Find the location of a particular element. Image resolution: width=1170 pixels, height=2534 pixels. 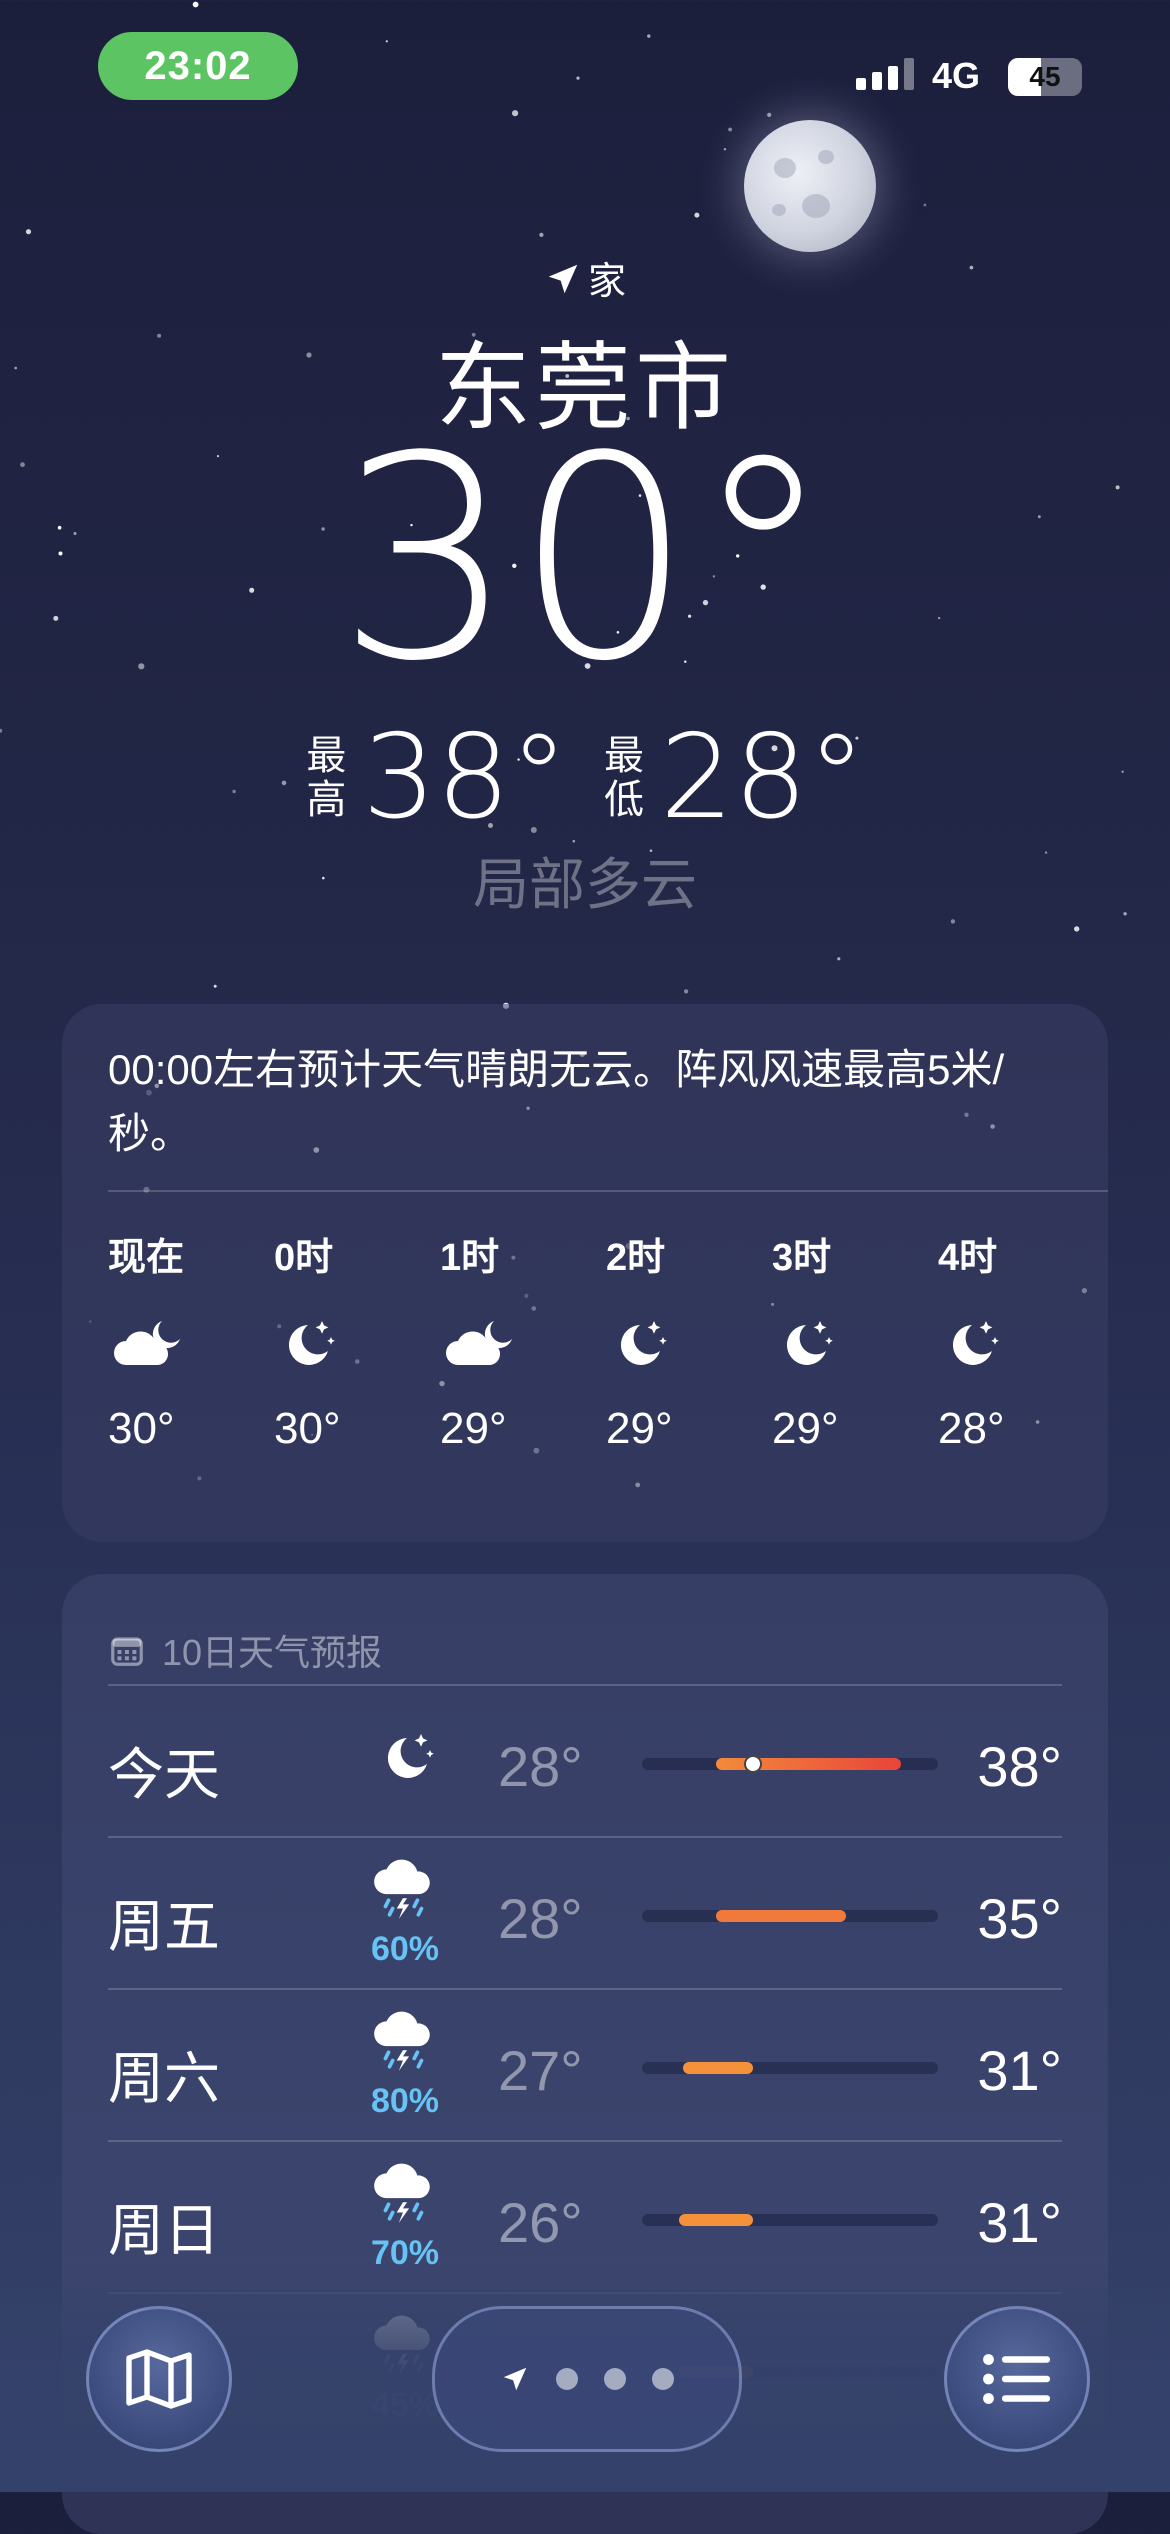

forecast-summary: 00:00左右预计天气晴朗无云。阵风风速最高5米/秒。 is located at coordinates (556, 1101).